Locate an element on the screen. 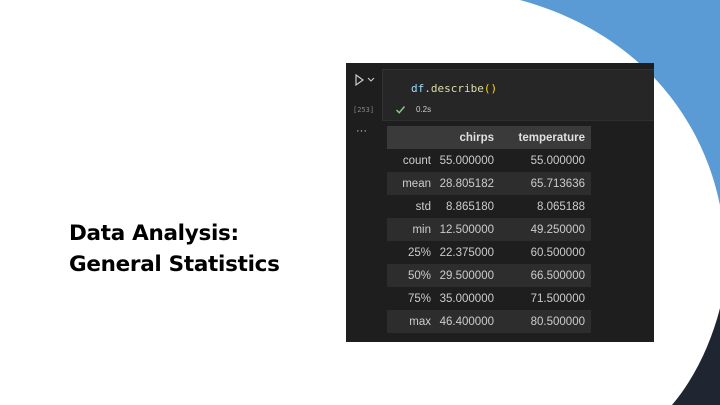 Image resolution: width=720 pixels, height=405 pixels. table-row: max 46.400000 80.500000 is located at coordinates (489, 321).